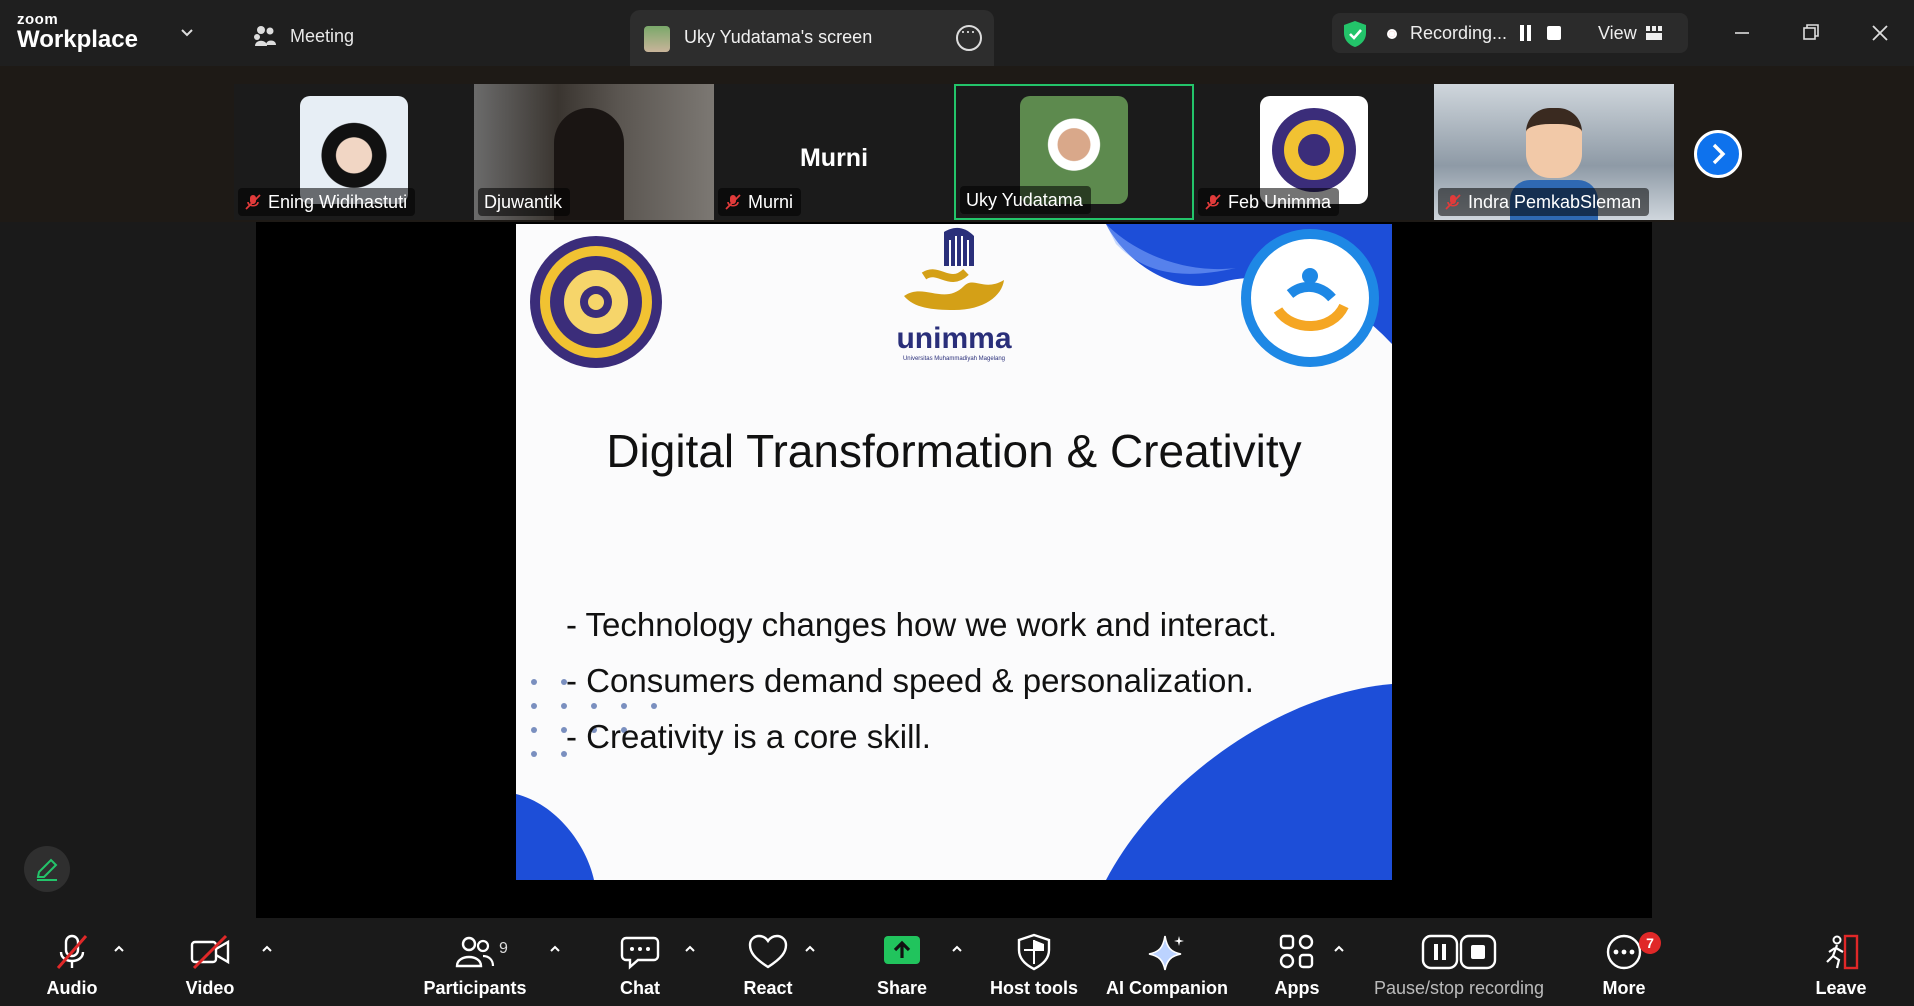 Image resolution: width=1914 pixels, height=1006 pixels. What do you see at coordinates (187, 33) in the screenshot?
I see `chevron-down-icon` at bounding box center [187, 33].